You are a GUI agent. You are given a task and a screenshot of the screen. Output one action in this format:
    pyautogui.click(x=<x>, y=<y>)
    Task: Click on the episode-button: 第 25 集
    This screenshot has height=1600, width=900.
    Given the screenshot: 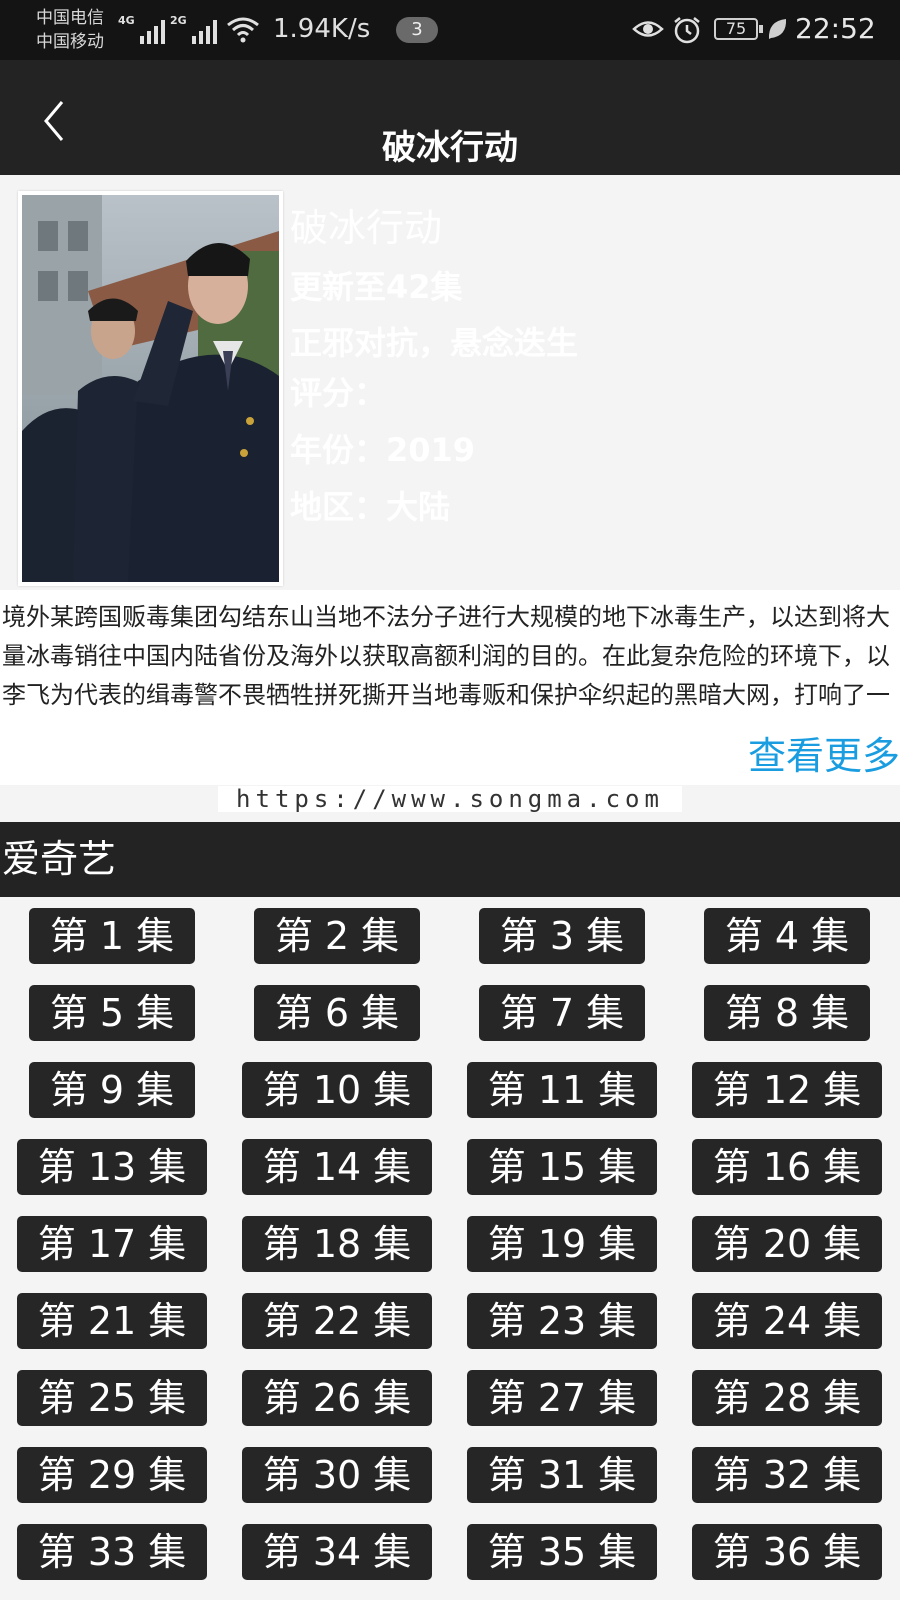 What is the action you would take?
    pyautogui.click(x=112, y=1398)
    